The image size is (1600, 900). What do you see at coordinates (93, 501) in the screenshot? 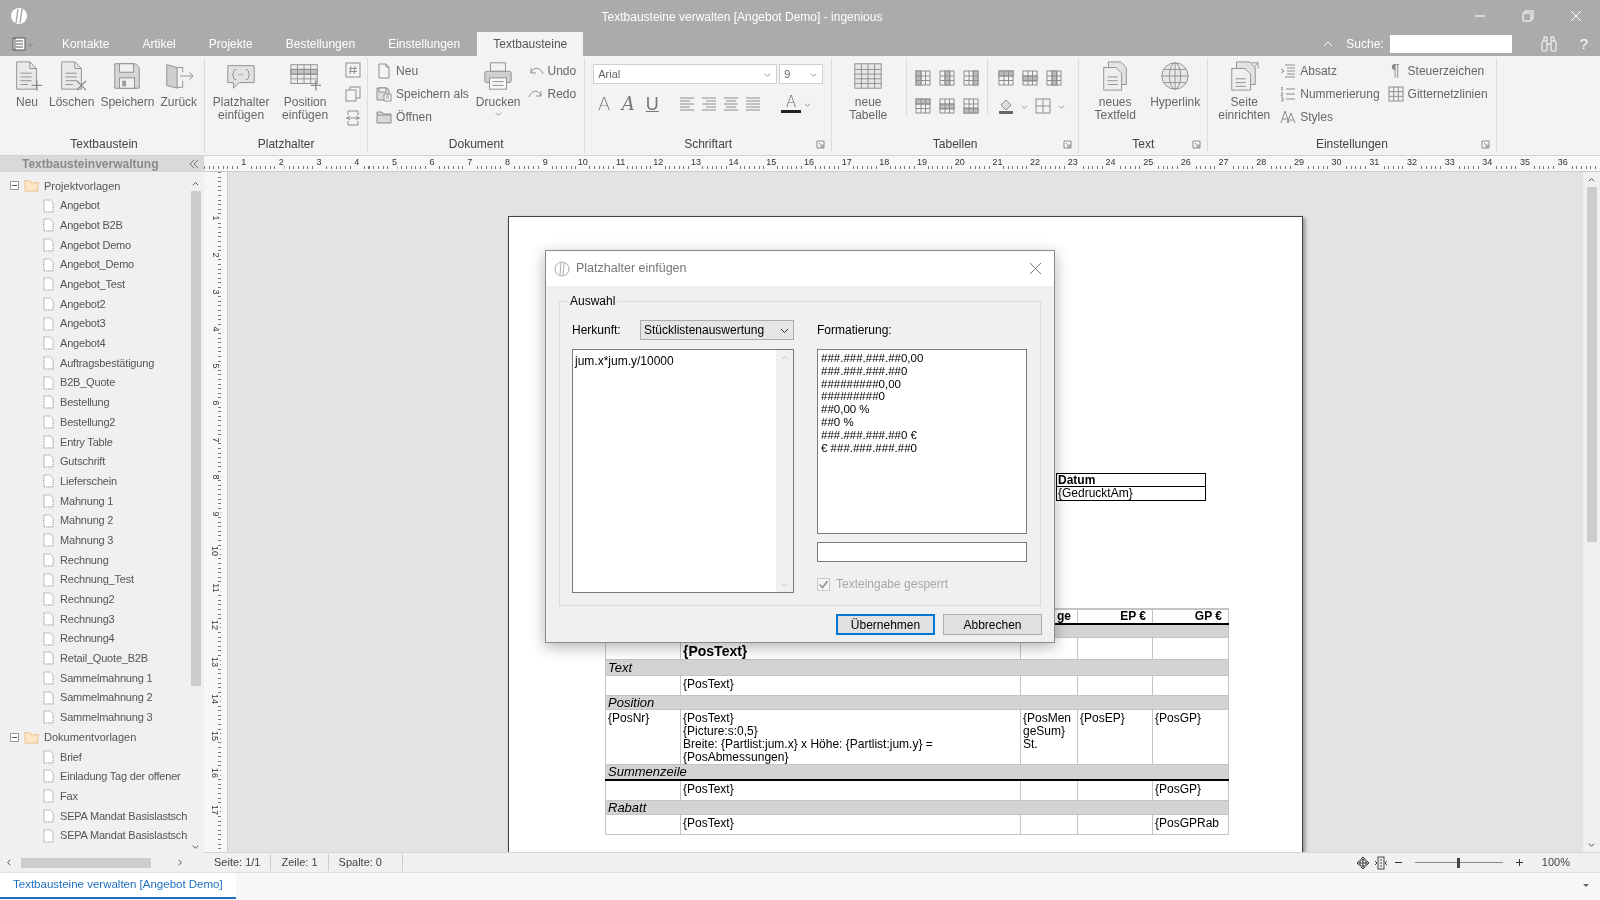
I see `tree-item: Mahnung 1` at bounding box center [93, 501].